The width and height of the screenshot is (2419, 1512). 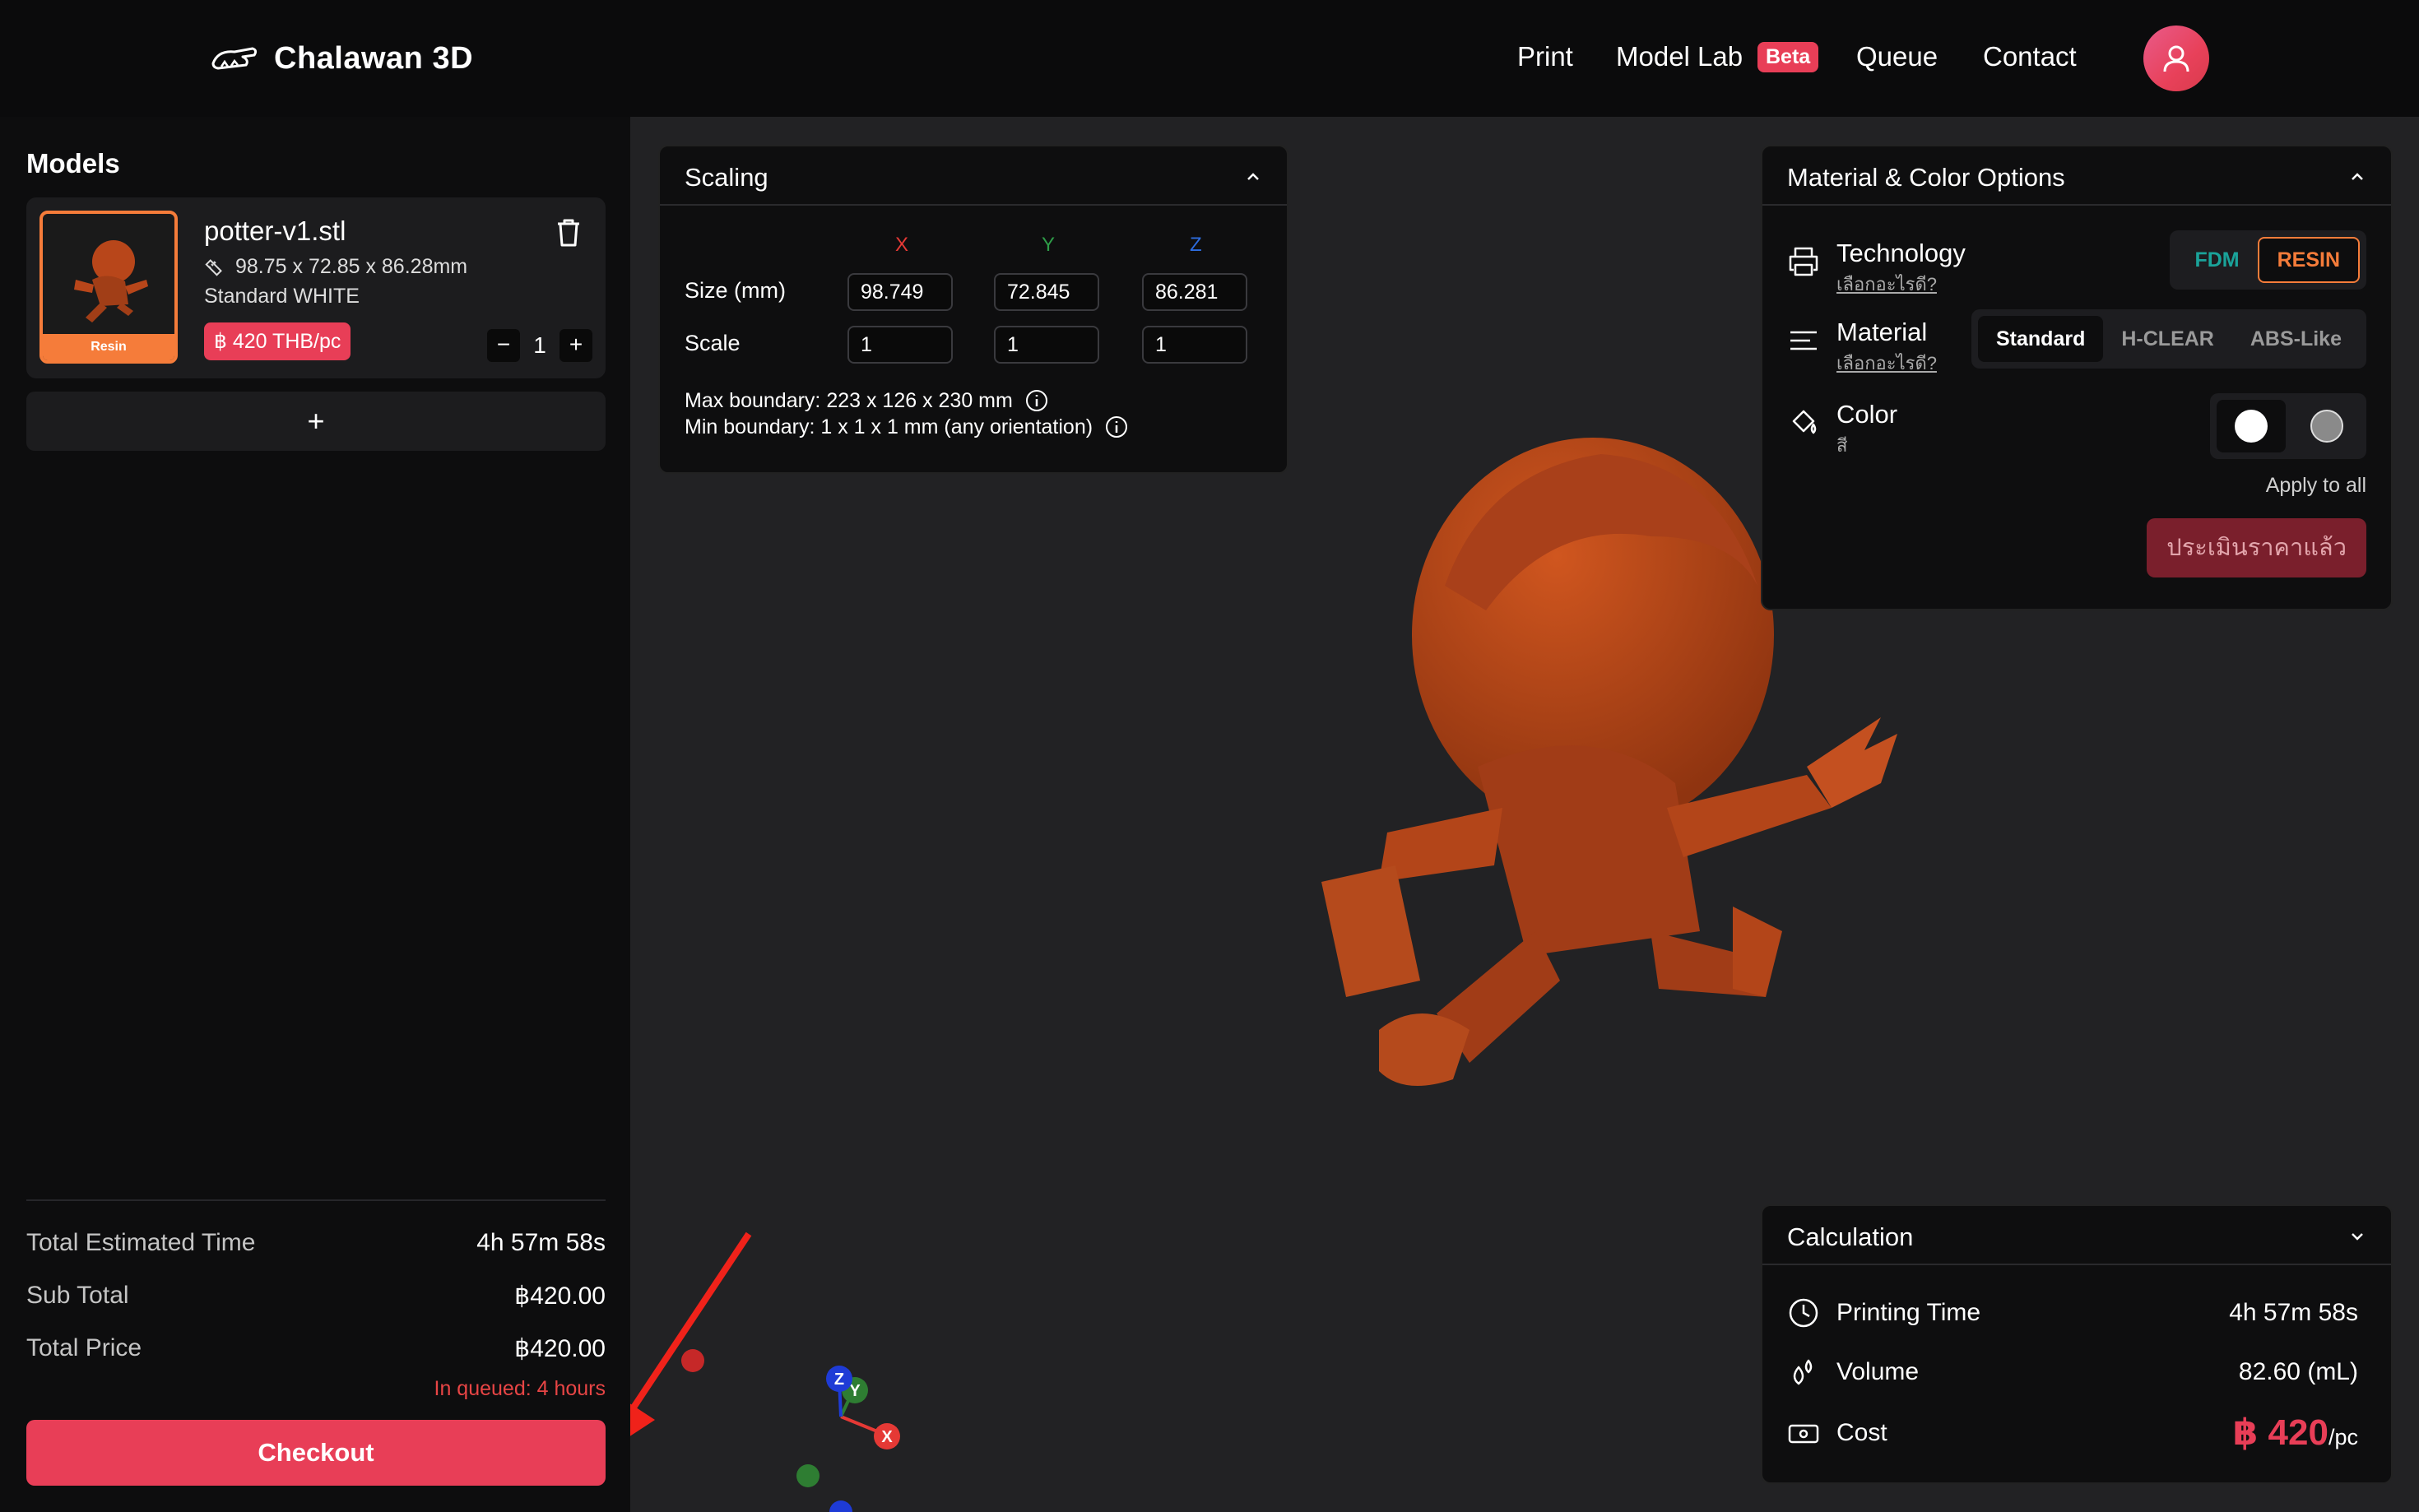 I want to click on clock-icon, so click(x=1803, y=1313).